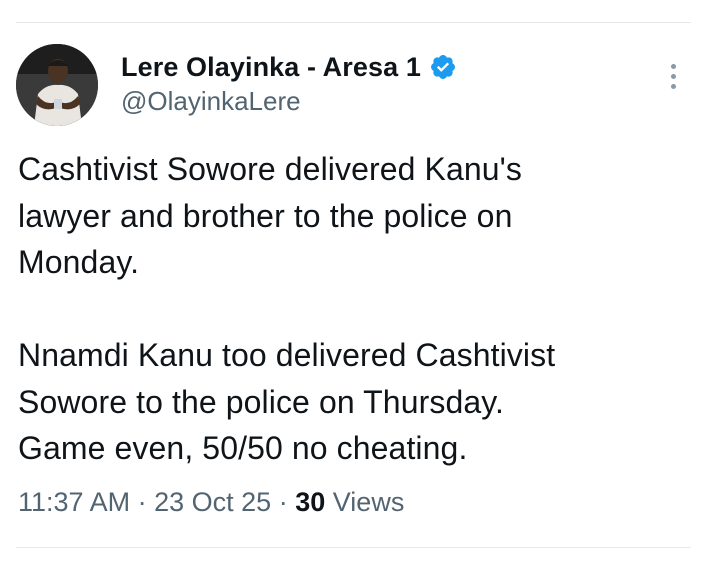  What do you see at coordinates (673, 79) in the screenshot?
I see `more-options-icon` at bounding box center [673, 79].